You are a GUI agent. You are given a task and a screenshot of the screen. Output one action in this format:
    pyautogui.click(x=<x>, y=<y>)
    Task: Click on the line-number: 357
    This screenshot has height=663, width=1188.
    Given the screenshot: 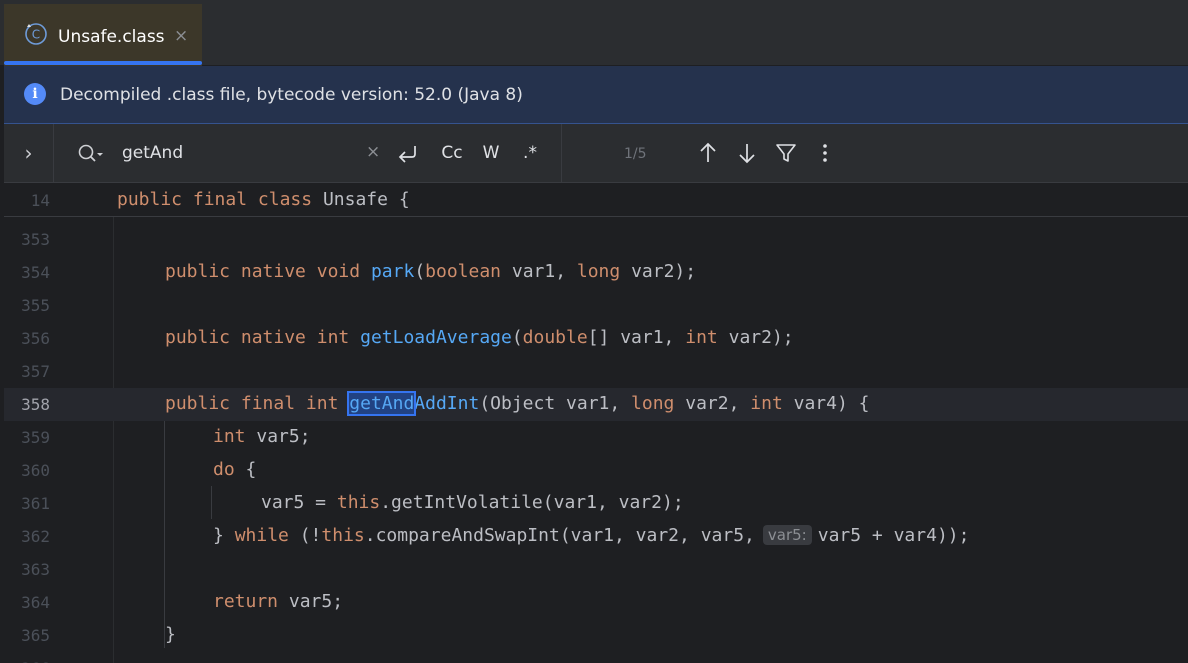 What is the action you would take?
    pyautogui.click(x=35, y=371)
    